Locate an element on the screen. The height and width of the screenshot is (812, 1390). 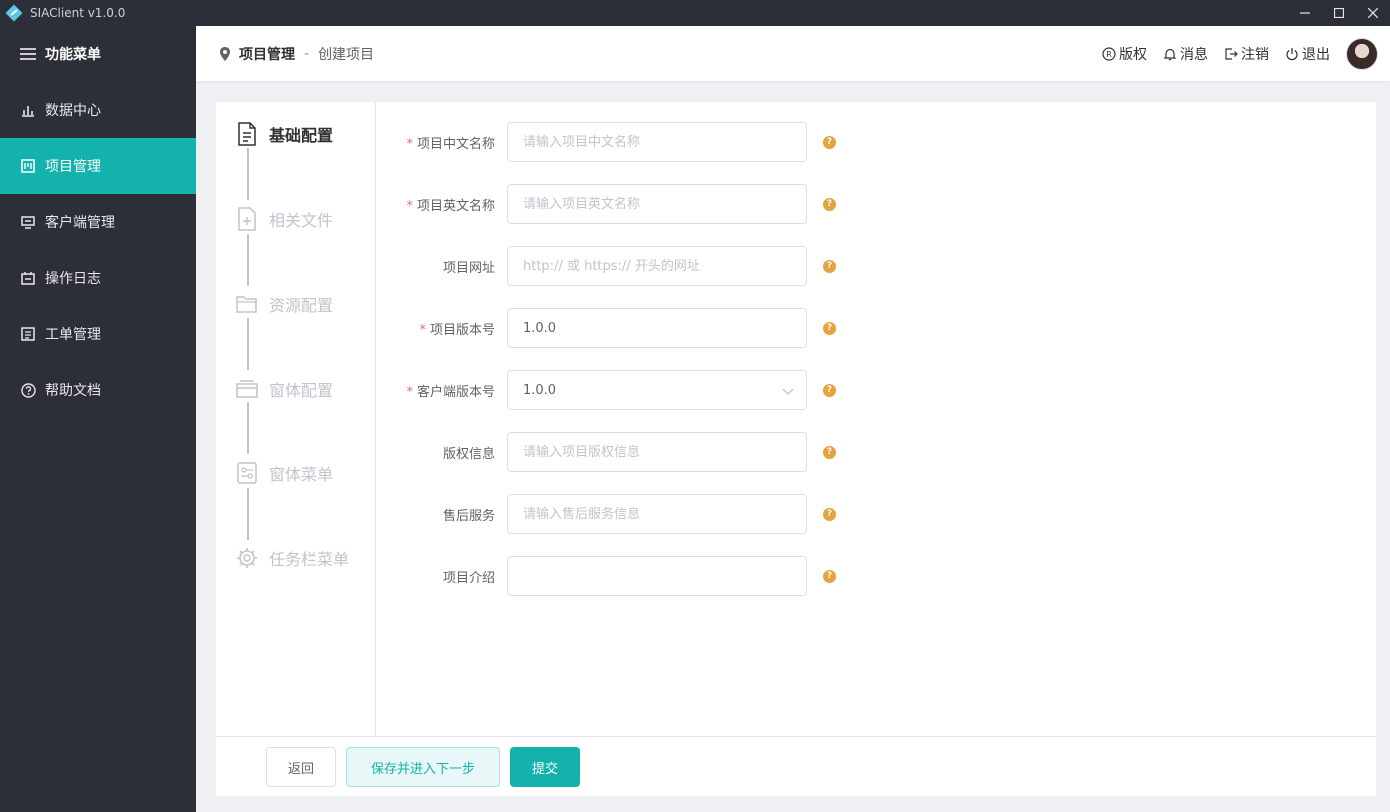
gear-icon is located at coordinates (247, 558).